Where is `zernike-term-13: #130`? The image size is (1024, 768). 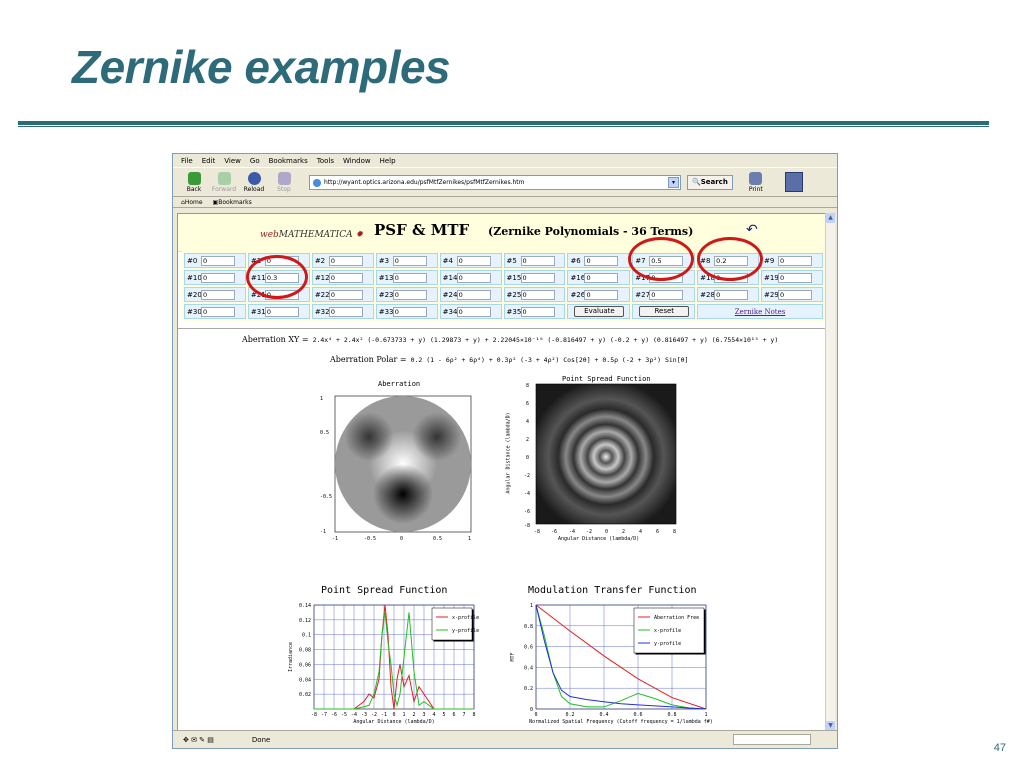 zernike-term-13: #130 is located at coordinates (406, 277).